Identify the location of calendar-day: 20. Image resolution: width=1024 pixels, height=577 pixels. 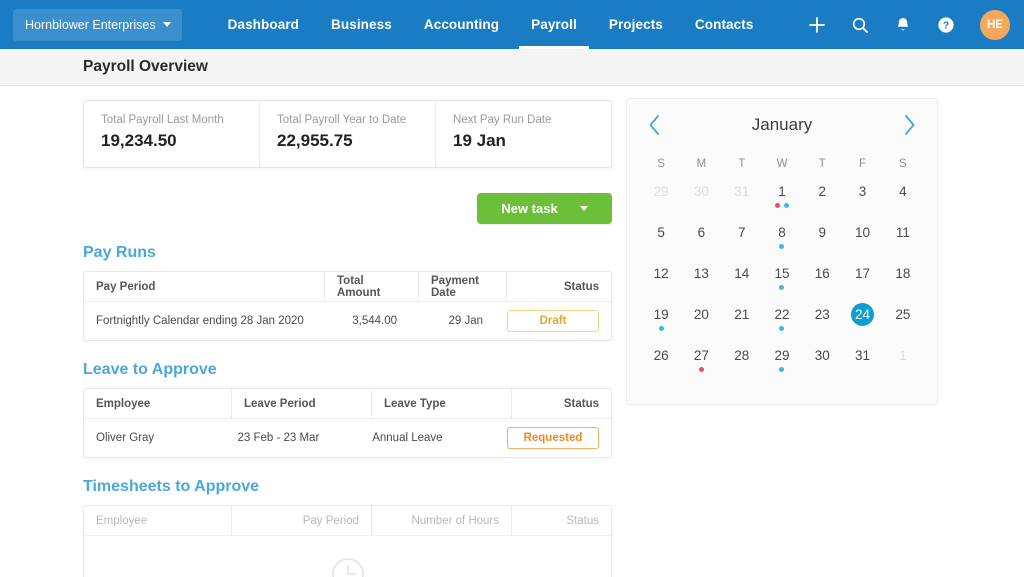
(701, 320).